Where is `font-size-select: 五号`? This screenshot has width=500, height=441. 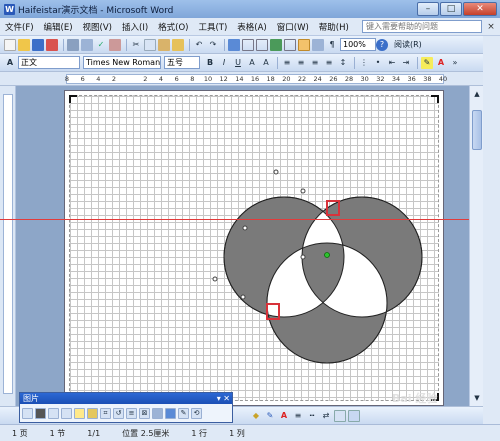 font-size-select: 五号 is located at coordinates (182, 62).